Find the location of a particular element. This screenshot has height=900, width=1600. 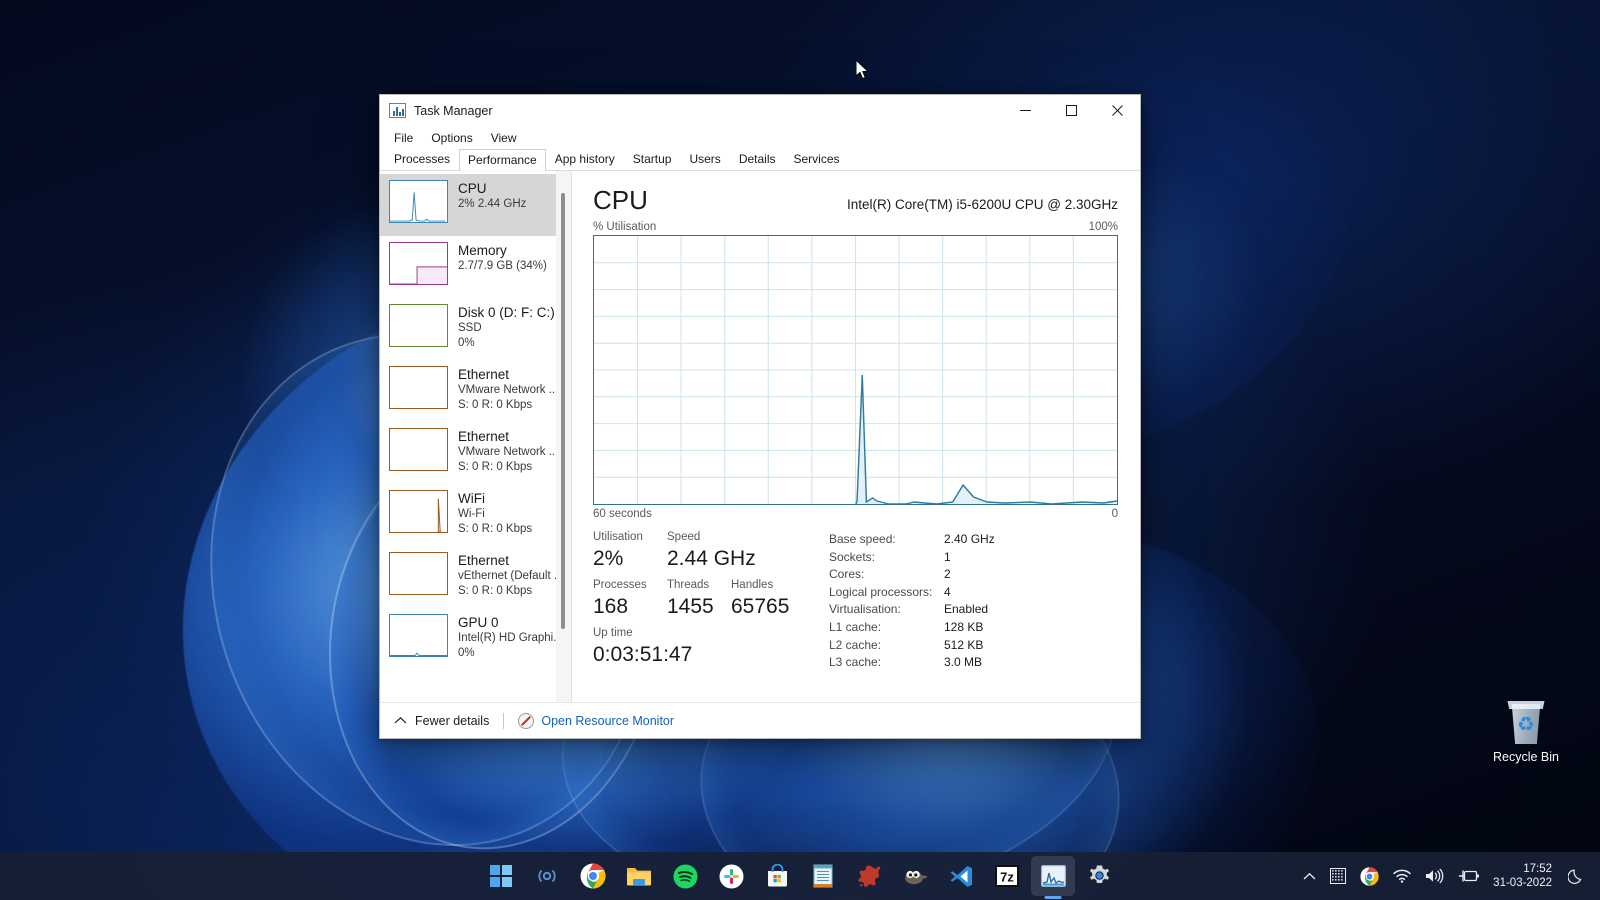

stat-threads: Threads 1455 is located at coordinates (699, 599).